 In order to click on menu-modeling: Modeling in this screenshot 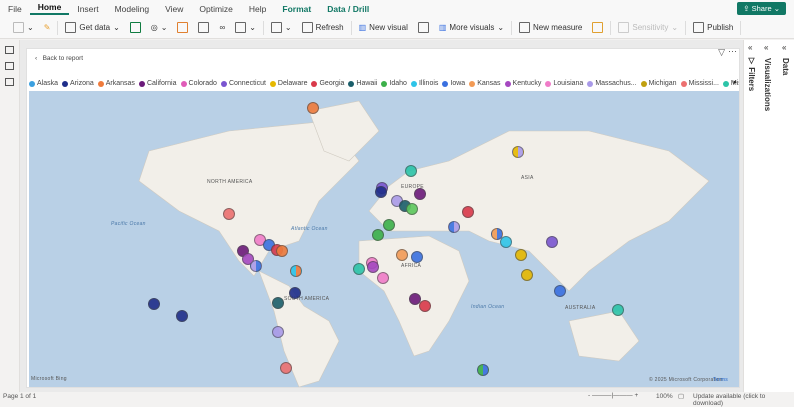, I will do `click(132, 9)`.